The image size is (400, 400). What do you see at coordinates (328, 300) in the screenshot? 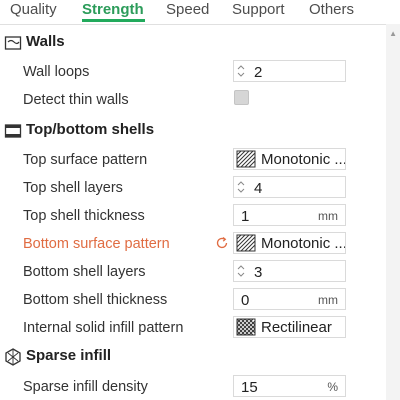
I see `bottom-shell-thickness-unit: mm` at bounding box center [328, 300].